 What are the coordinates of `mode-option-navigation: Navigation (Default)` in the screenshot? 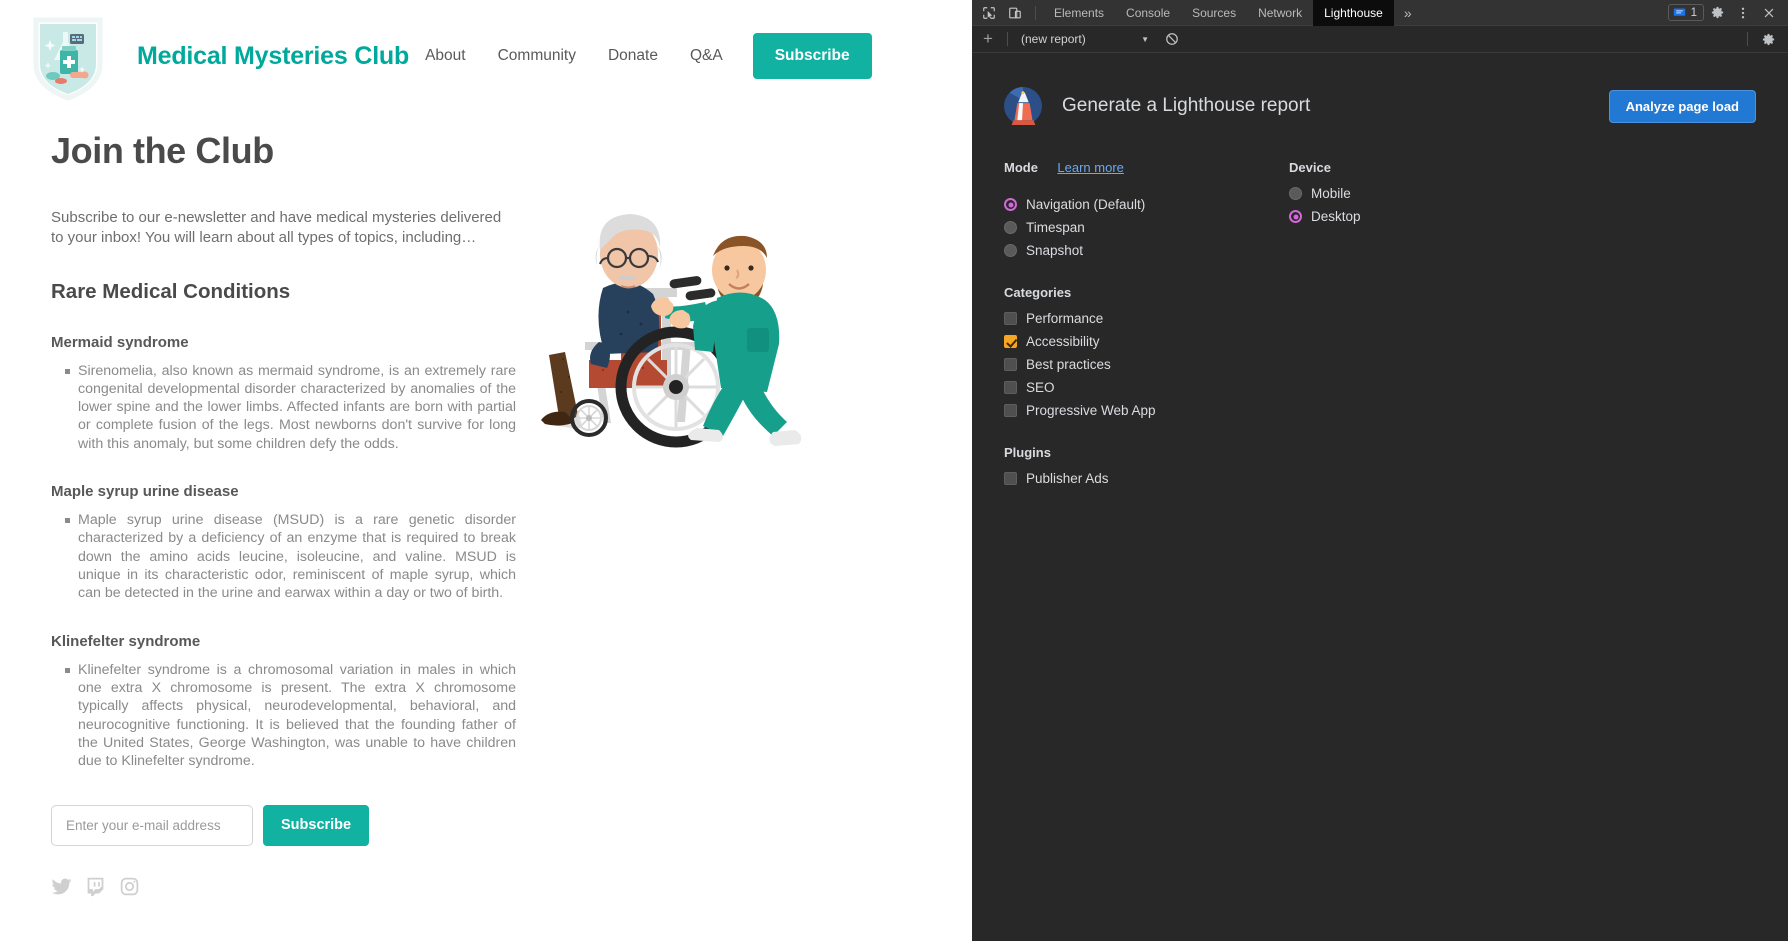 It's located at (1146, 204).